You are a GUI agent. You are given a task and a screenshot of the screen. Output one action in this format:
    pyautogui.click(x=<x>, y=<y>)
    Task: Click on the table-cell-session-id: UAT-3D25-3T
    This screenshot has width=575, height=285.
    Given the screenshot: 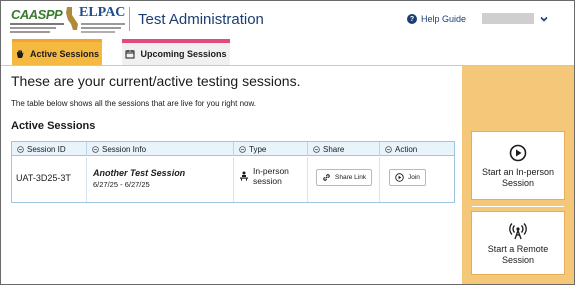 What is the action you would take?
    pyautogui.click(x=49, y=179)
    